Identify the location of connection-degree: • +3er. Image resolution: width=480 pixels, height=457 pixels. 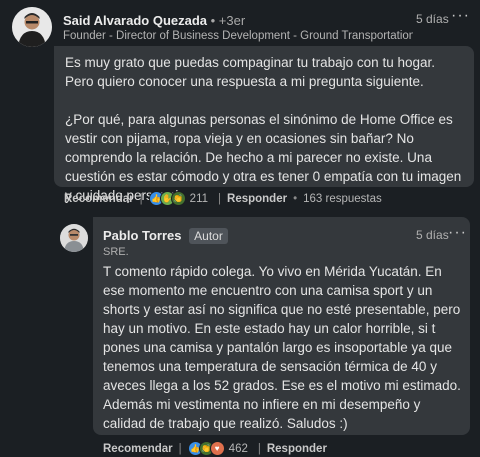
(228, 20).